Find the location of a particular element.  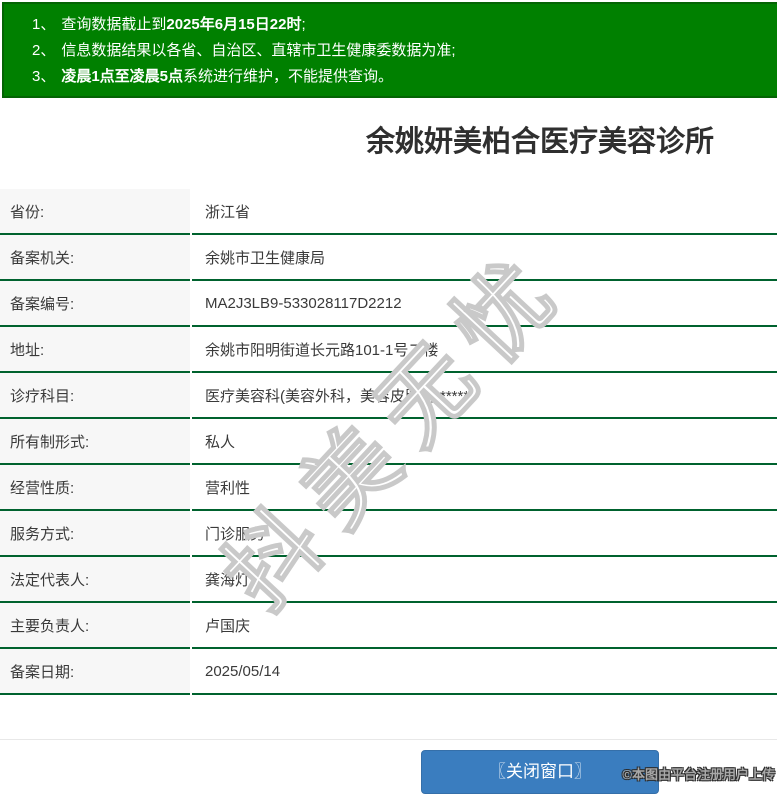

row-label: 法定代表人: is located at coordinates (95, 580).